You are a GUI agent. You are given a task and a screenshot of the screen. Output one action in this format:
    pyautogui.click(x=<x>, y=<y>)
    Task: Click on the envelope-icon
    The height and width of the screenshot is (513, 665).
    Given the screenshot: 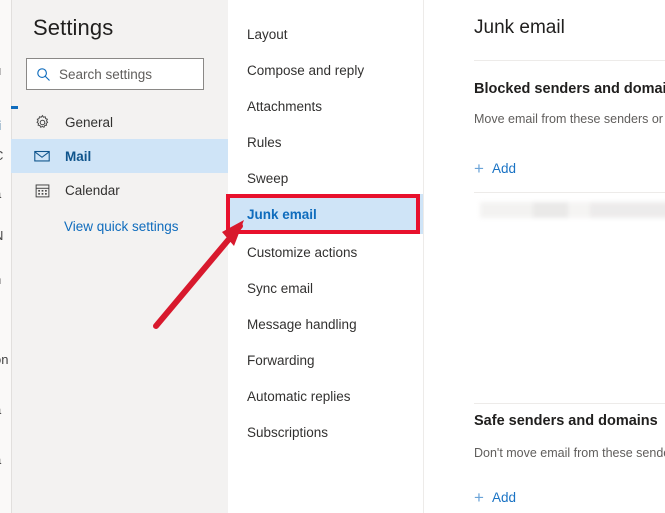 What is the action you would take?
    pyautogui.click(x=42, y=156)
    